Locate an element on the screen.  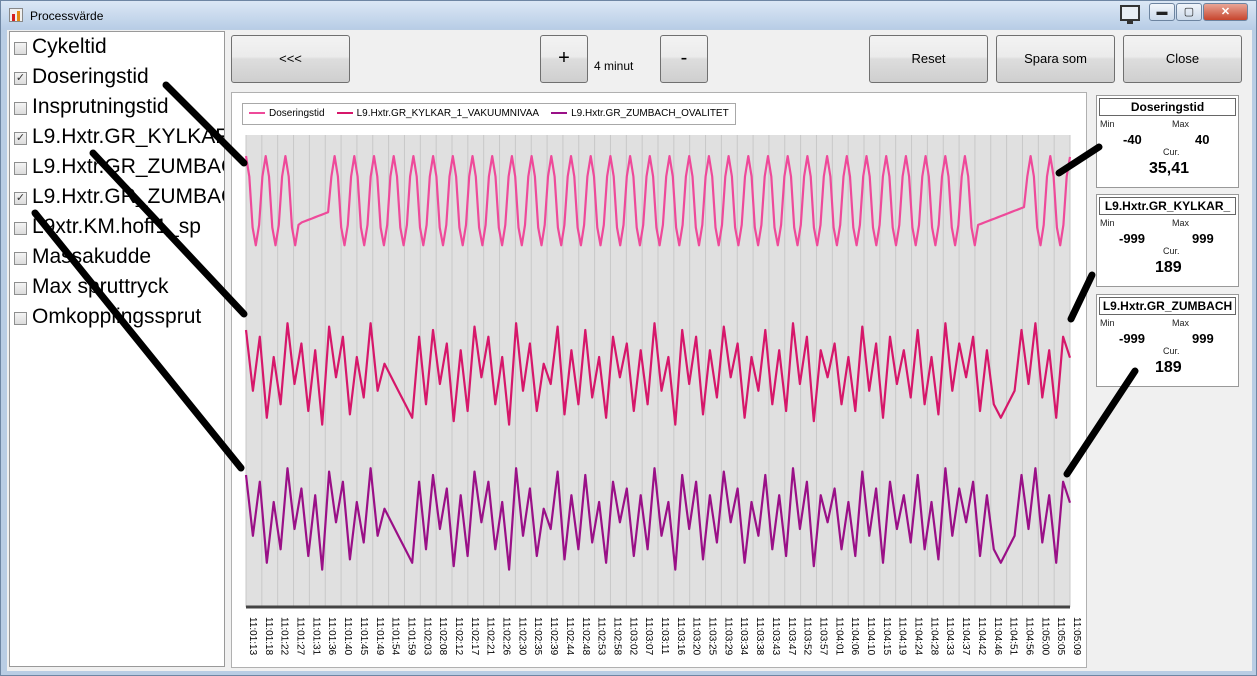
x-tick-label: 11:04:10 is located at coordinates (870, 636).